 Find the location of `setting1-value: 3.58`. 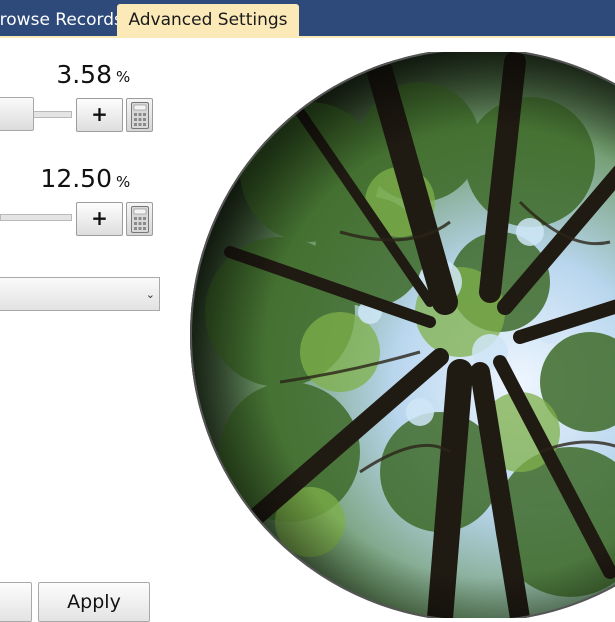

setting1-value: 3.58 is located at coordinates (84, 74).